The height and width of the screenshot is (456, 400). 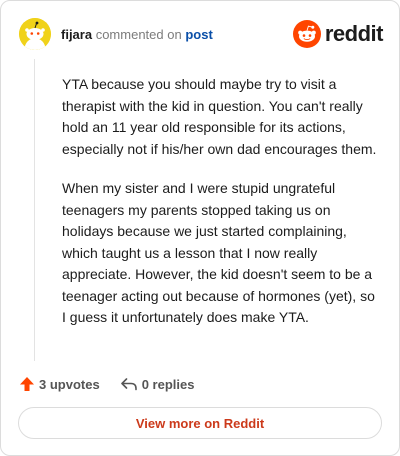 I want to click on comment-header: fijara commented on post reddit, so click(x=201, y=35).